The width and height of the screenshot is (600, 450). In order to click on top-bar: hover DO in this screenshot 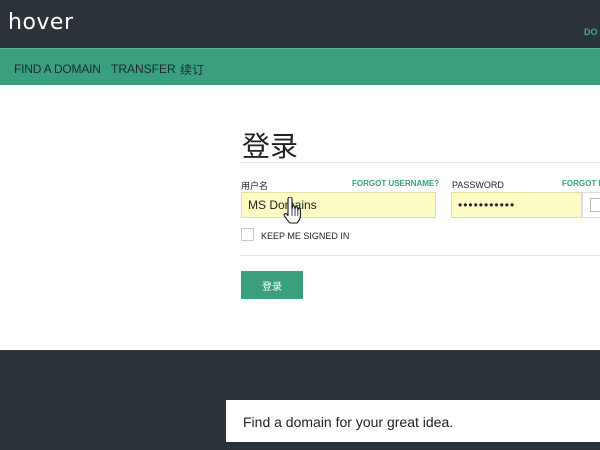, I will do `click(300, 24)`.